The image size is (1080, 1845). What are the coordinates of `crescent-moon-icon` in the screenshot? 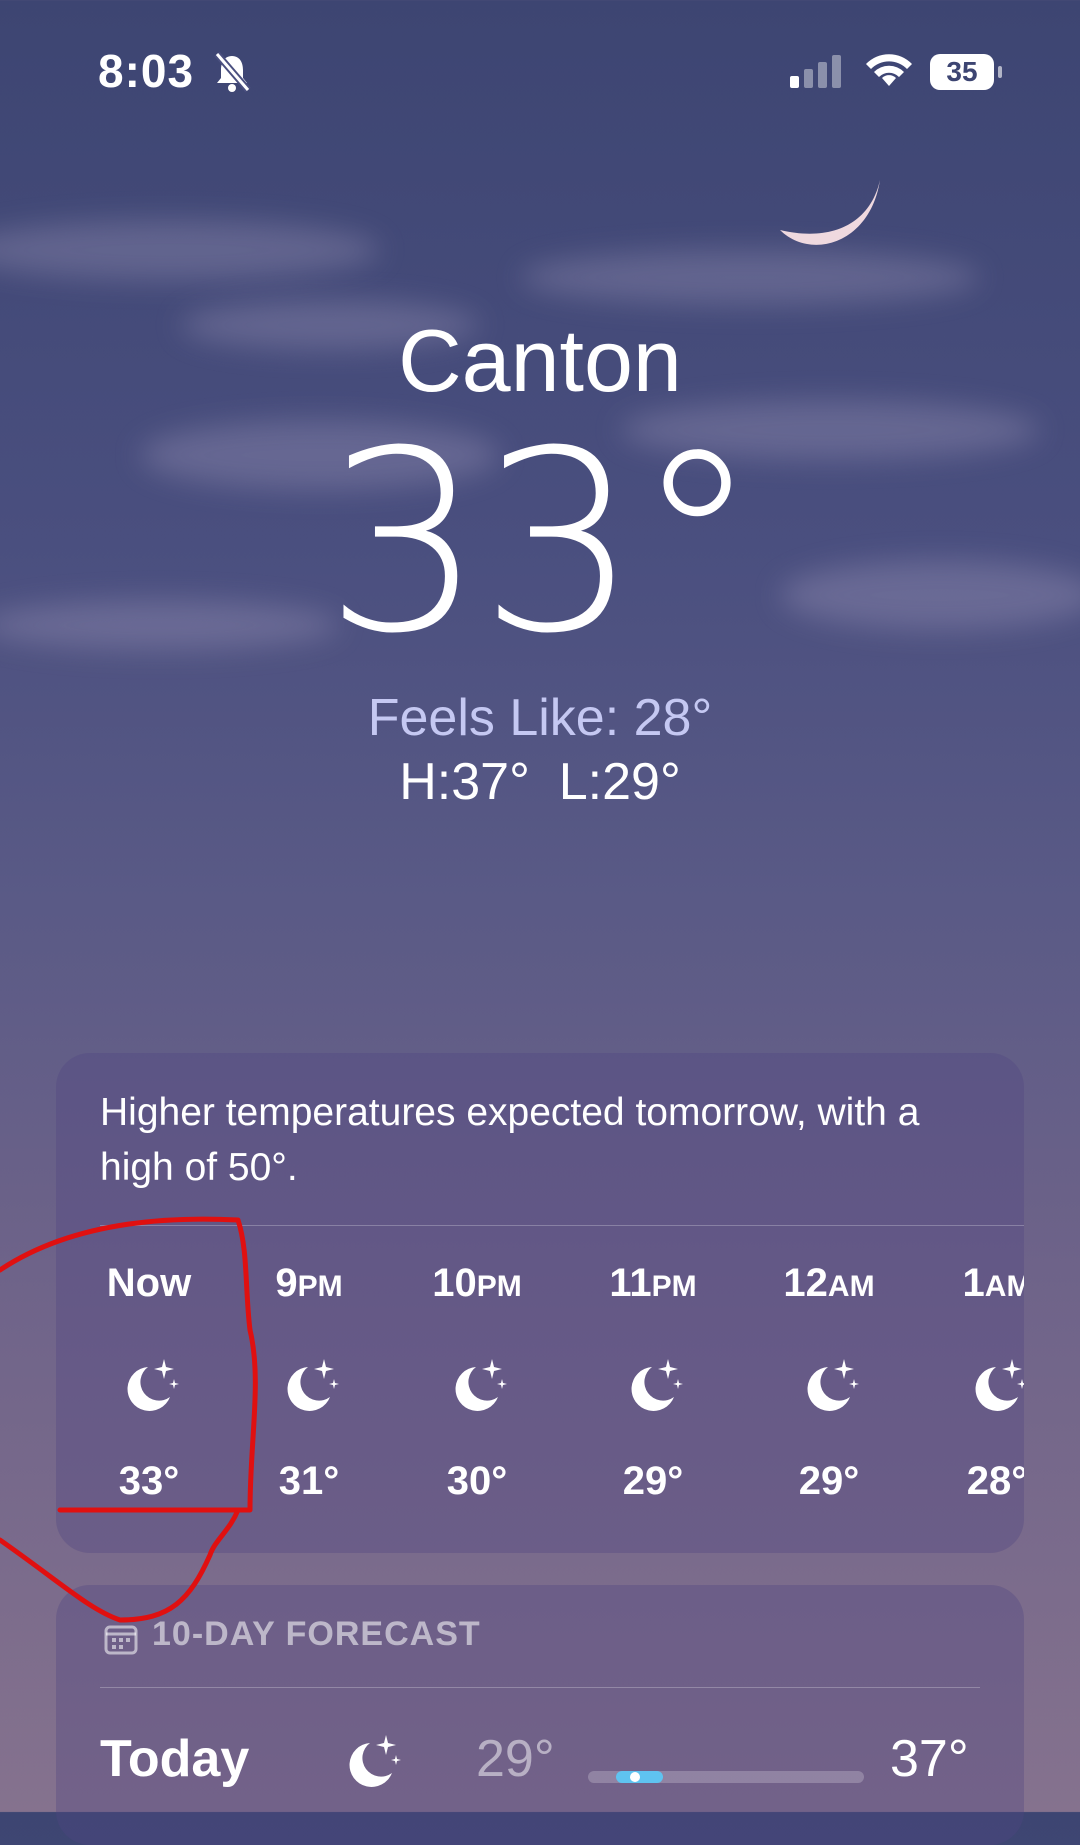 It's located at (830, 212).